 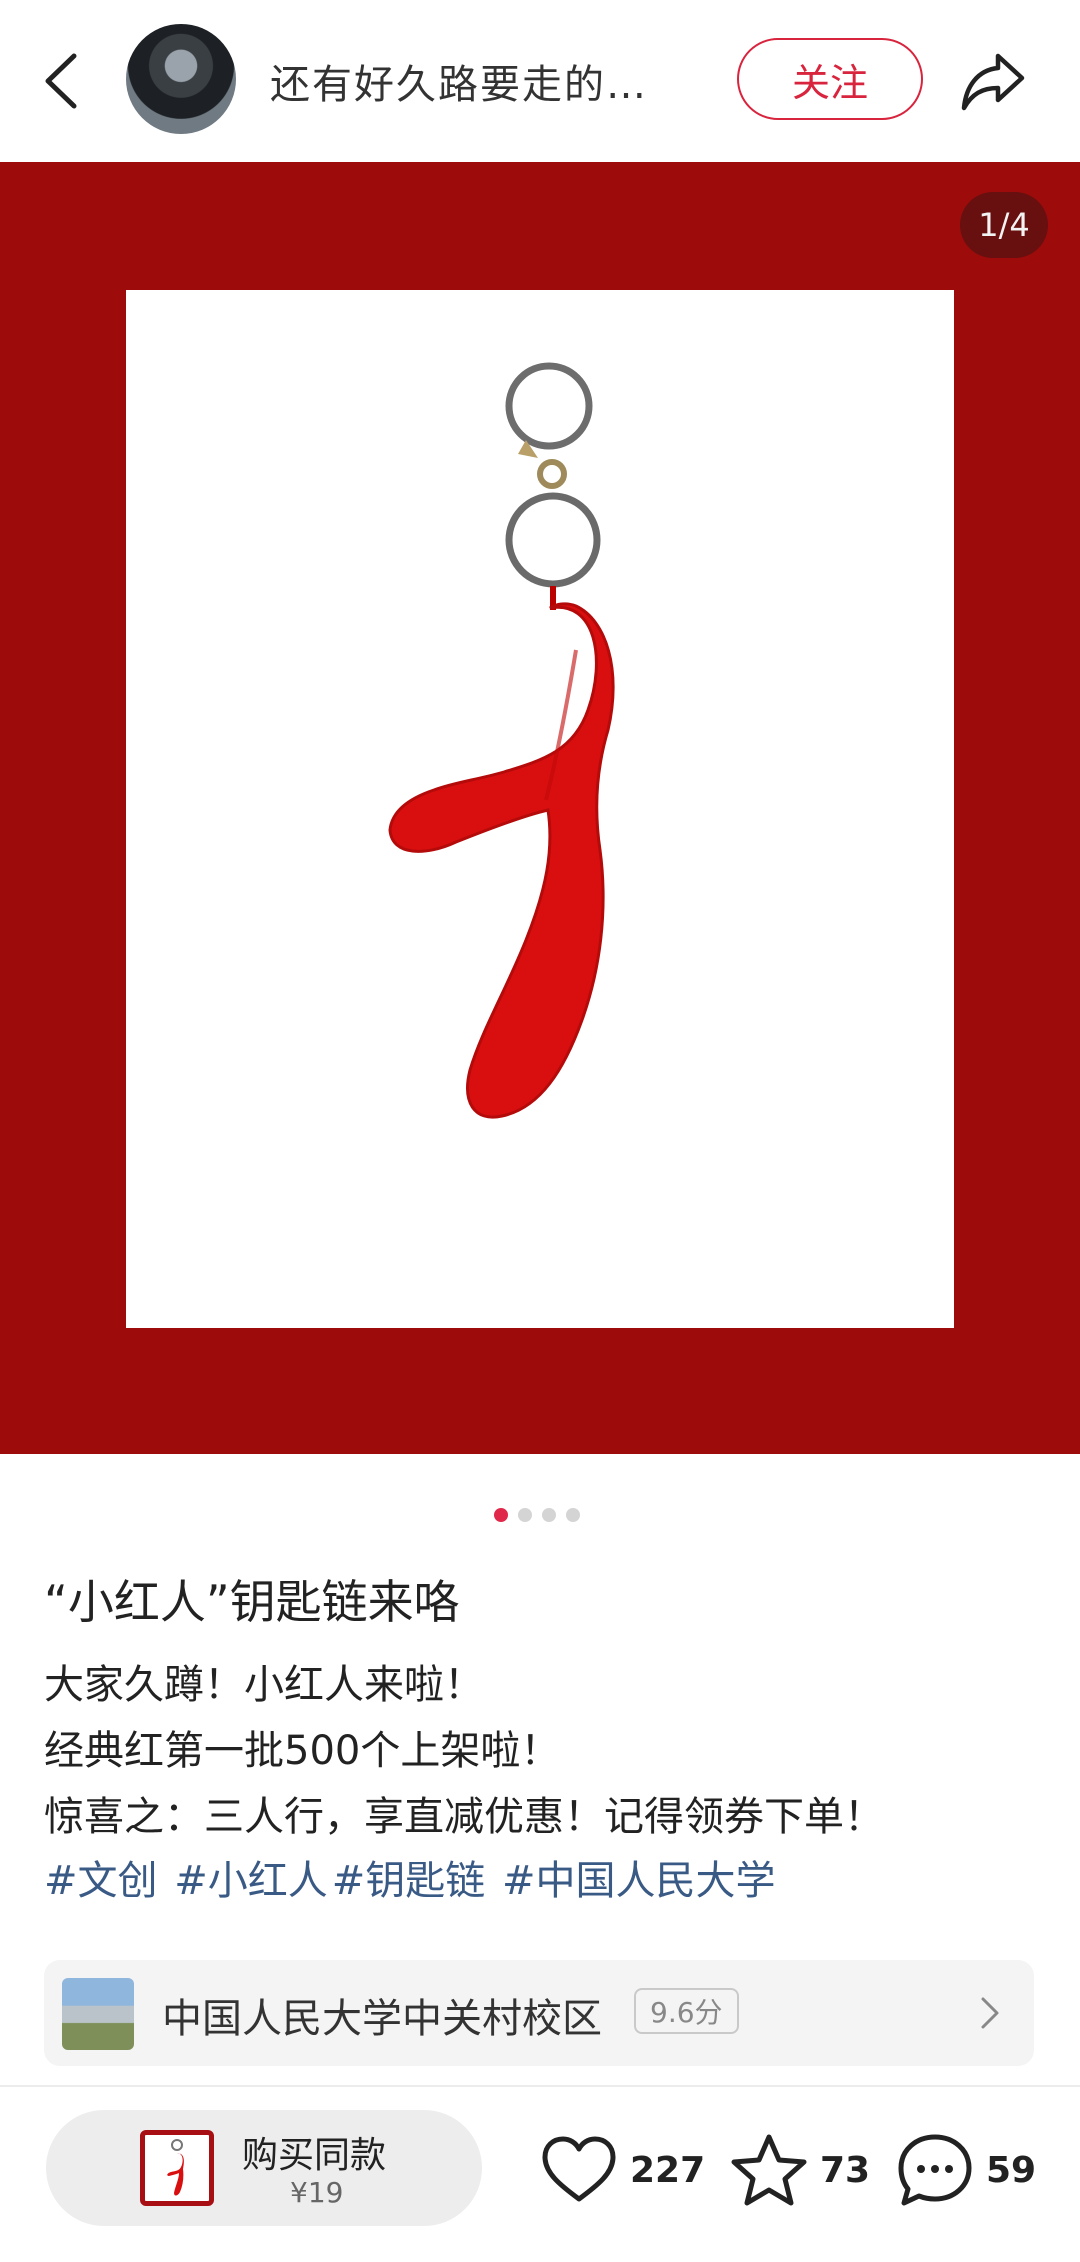 I want to click on product-thumbnail, so click(x=177, y=2168).